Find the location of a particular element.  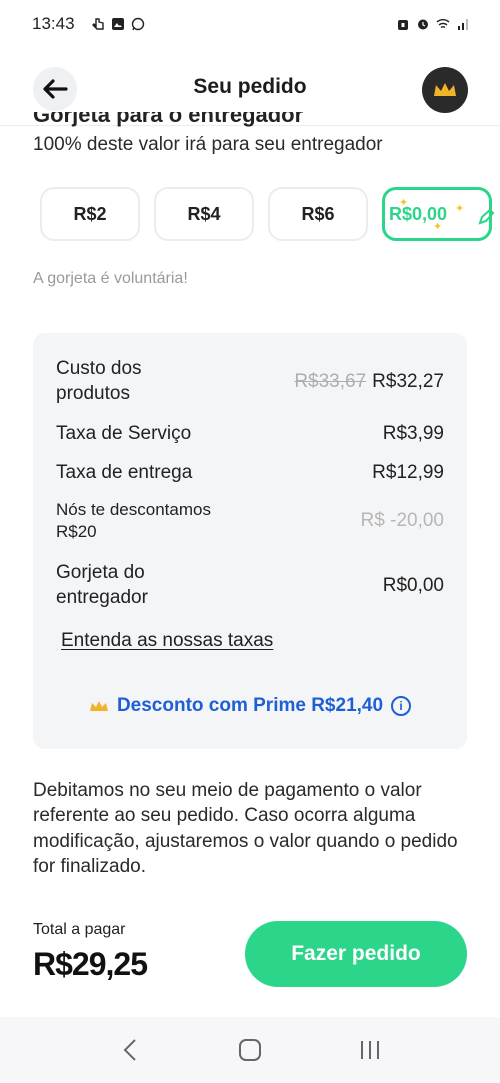

prime-discount: Desconto com Prime R$21,40 i is located at coordinates (250, 706).